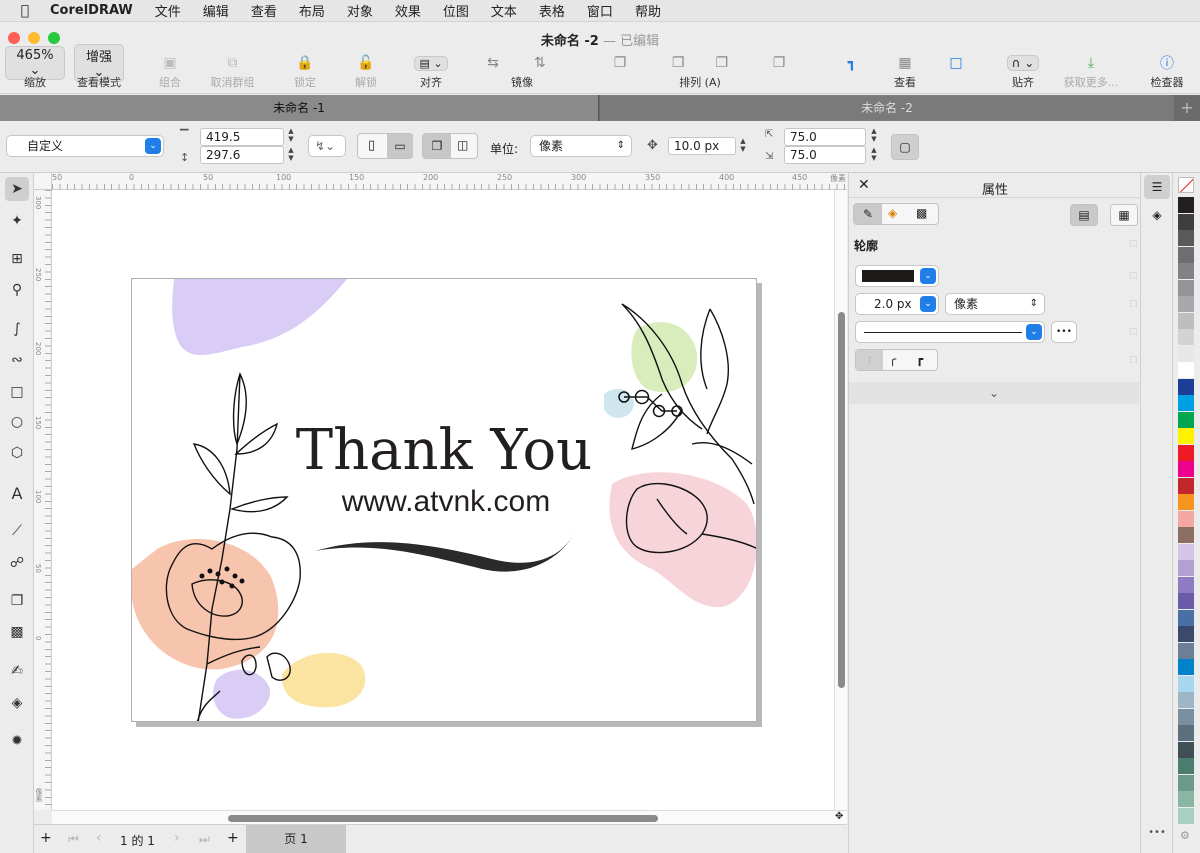 The width and height of the screenshot is (1200, 853). I want to click on panel-options-button: ▦, so click(1124, 215).